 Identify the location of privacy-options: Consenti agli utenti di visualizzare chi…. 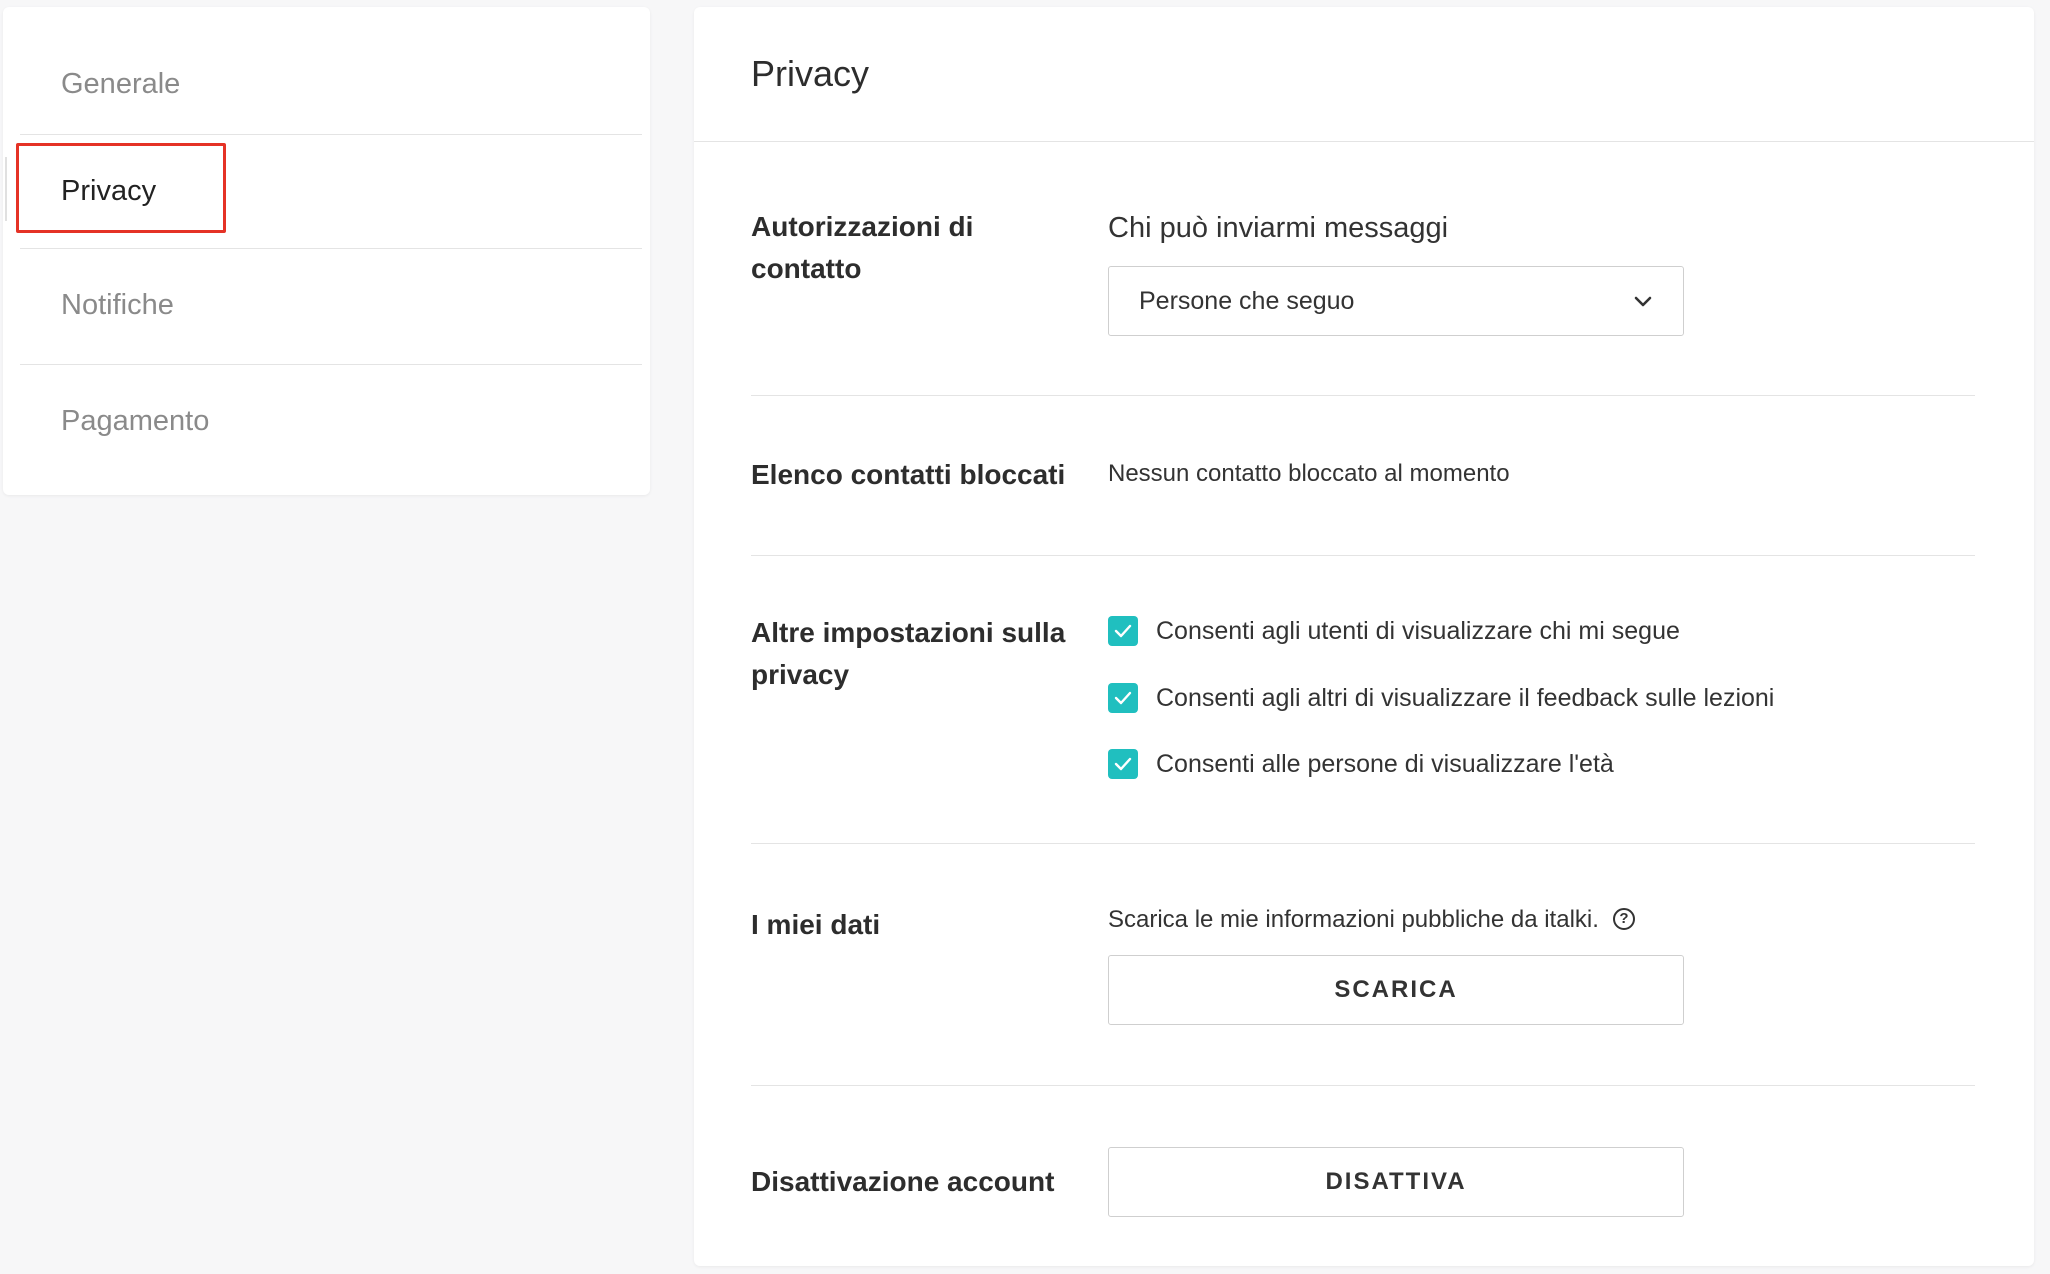
(1538, 700).